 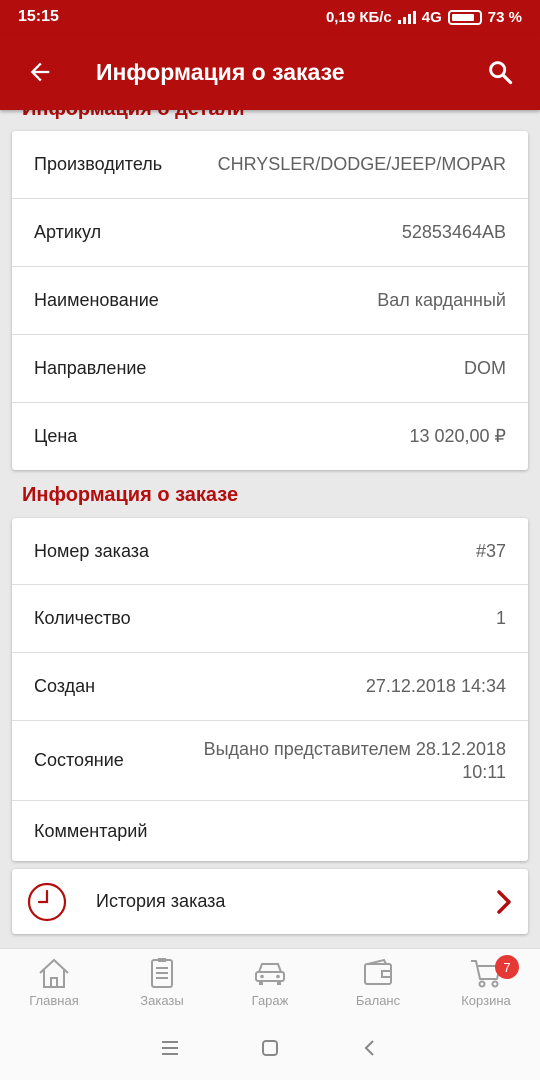 What do you see at coordinates (98, 164) in the screenshot?
I see `row-label: Производитель` at bounding box center [98, 164].